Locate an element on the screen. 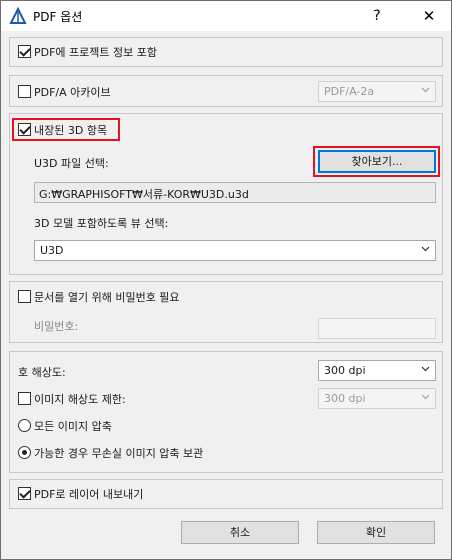 The image size is (452, 560). pdfa-label: PDF/A 아카이브 is located at coordinates (72, 92).